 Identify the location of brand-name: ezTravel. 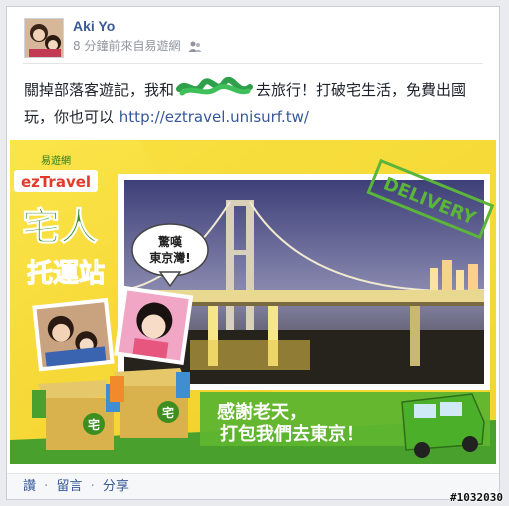
(56, 182).